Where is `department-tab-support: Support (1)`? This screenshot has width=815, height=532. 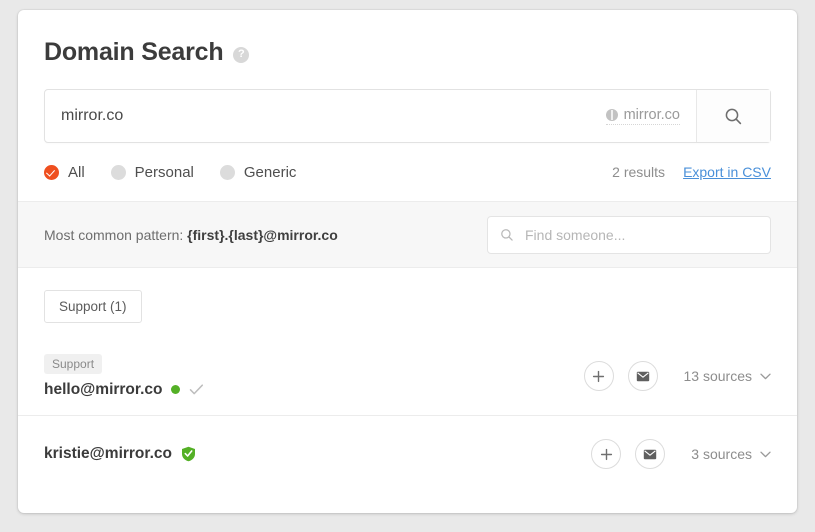 department-tab-support: Support (1) is located at coordinates (93, 306).